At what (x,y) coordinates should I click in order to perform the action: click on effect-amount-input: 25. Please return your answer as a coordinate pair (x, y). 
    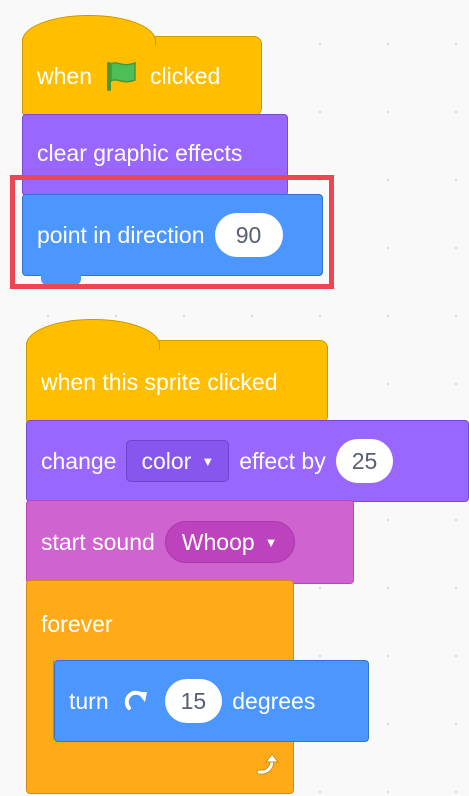
    Looking at the image, I should click on (364, 461).